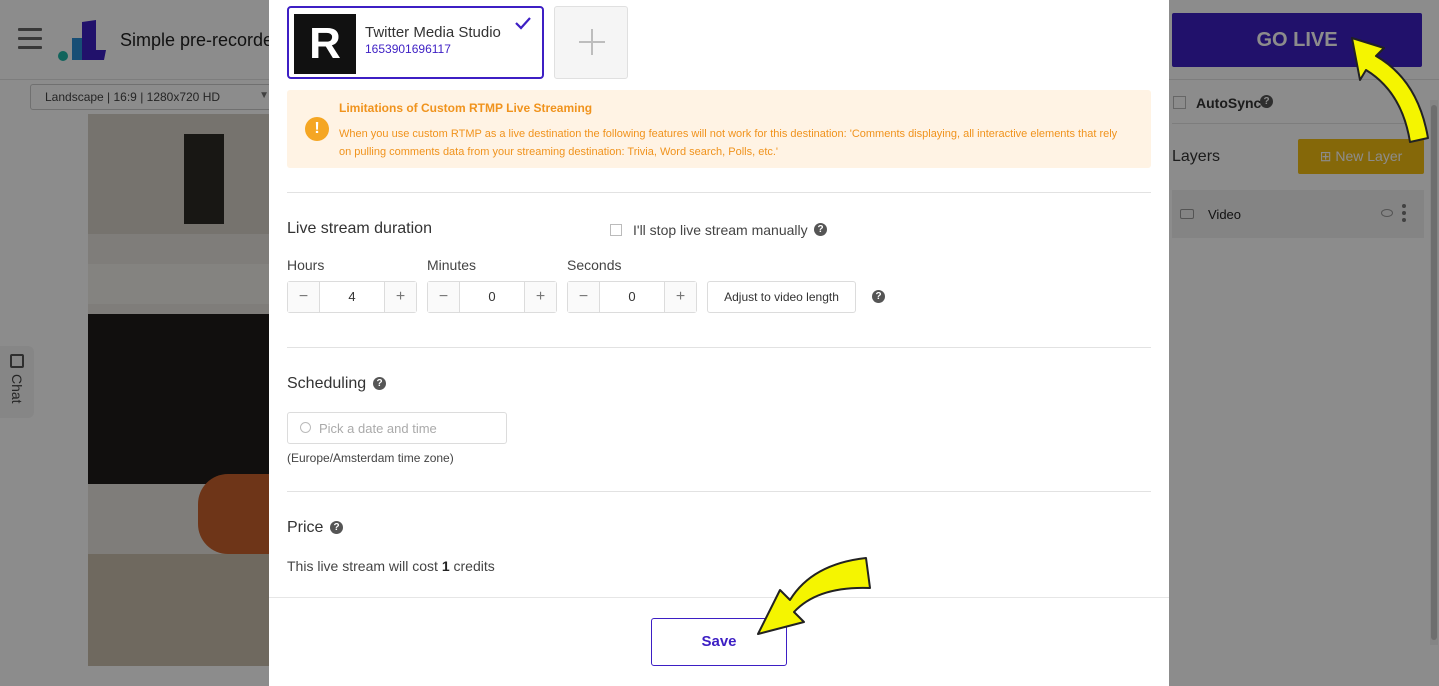 This screenshot has width=1439, height=686. Describe the element at coordinates (523, 23) in the screenshot. I see `checkmark-icon` at that location.